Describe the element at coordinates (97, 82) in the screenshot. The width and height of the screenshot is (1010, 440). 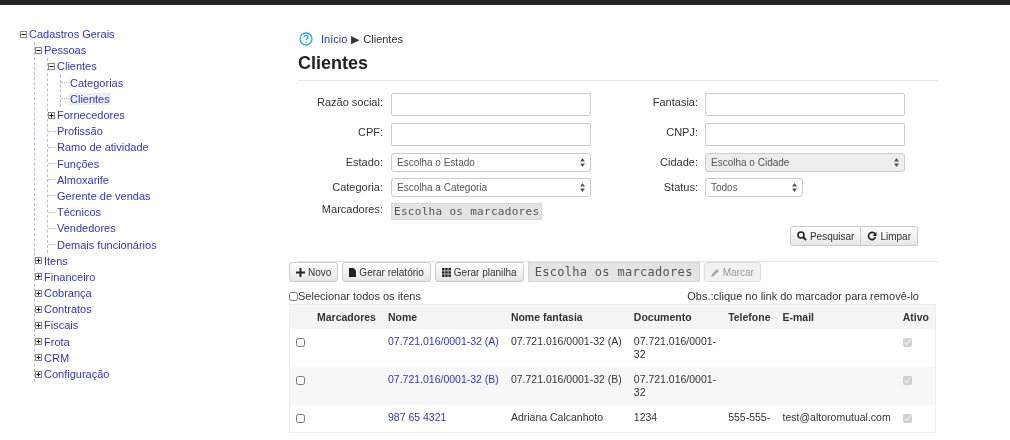
I see `tree-item: Categorias` at that location.